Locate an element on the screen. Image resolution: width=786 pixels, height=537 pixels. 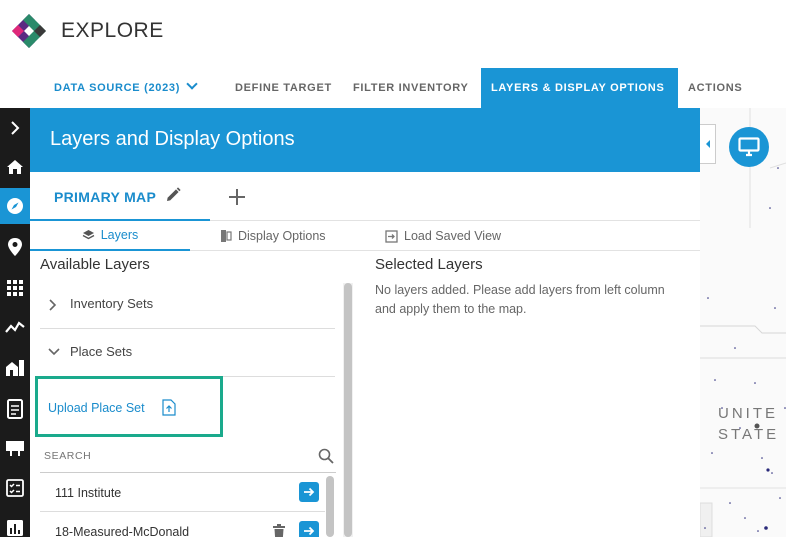
tab-layers-label: Layers is located at coordinates (119, 235).